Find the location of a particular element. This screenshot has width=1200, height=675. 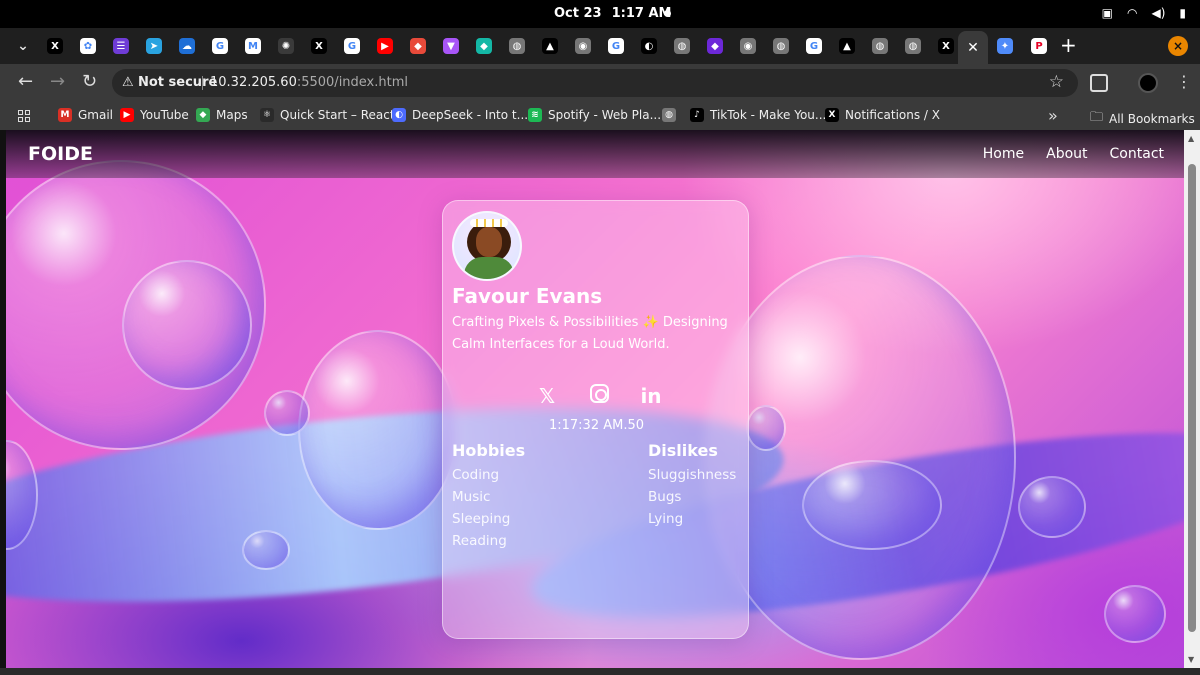

browser-tab: ✿ is located at coordinates (88, 46).